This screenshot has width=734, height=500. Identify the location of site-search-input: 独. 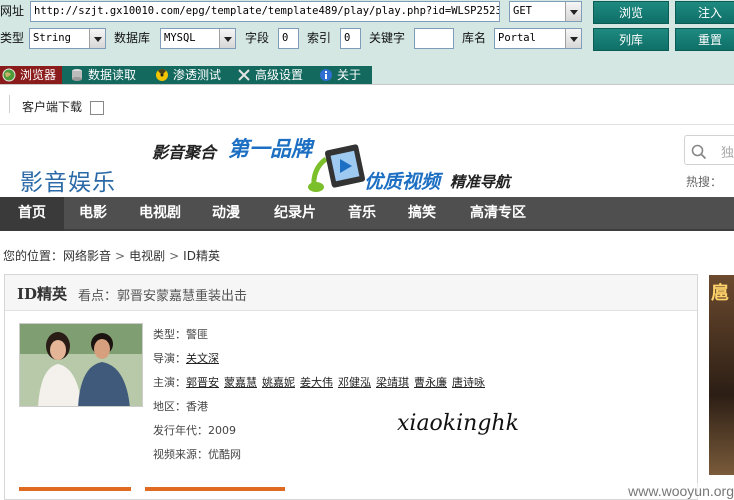
(709, 150).